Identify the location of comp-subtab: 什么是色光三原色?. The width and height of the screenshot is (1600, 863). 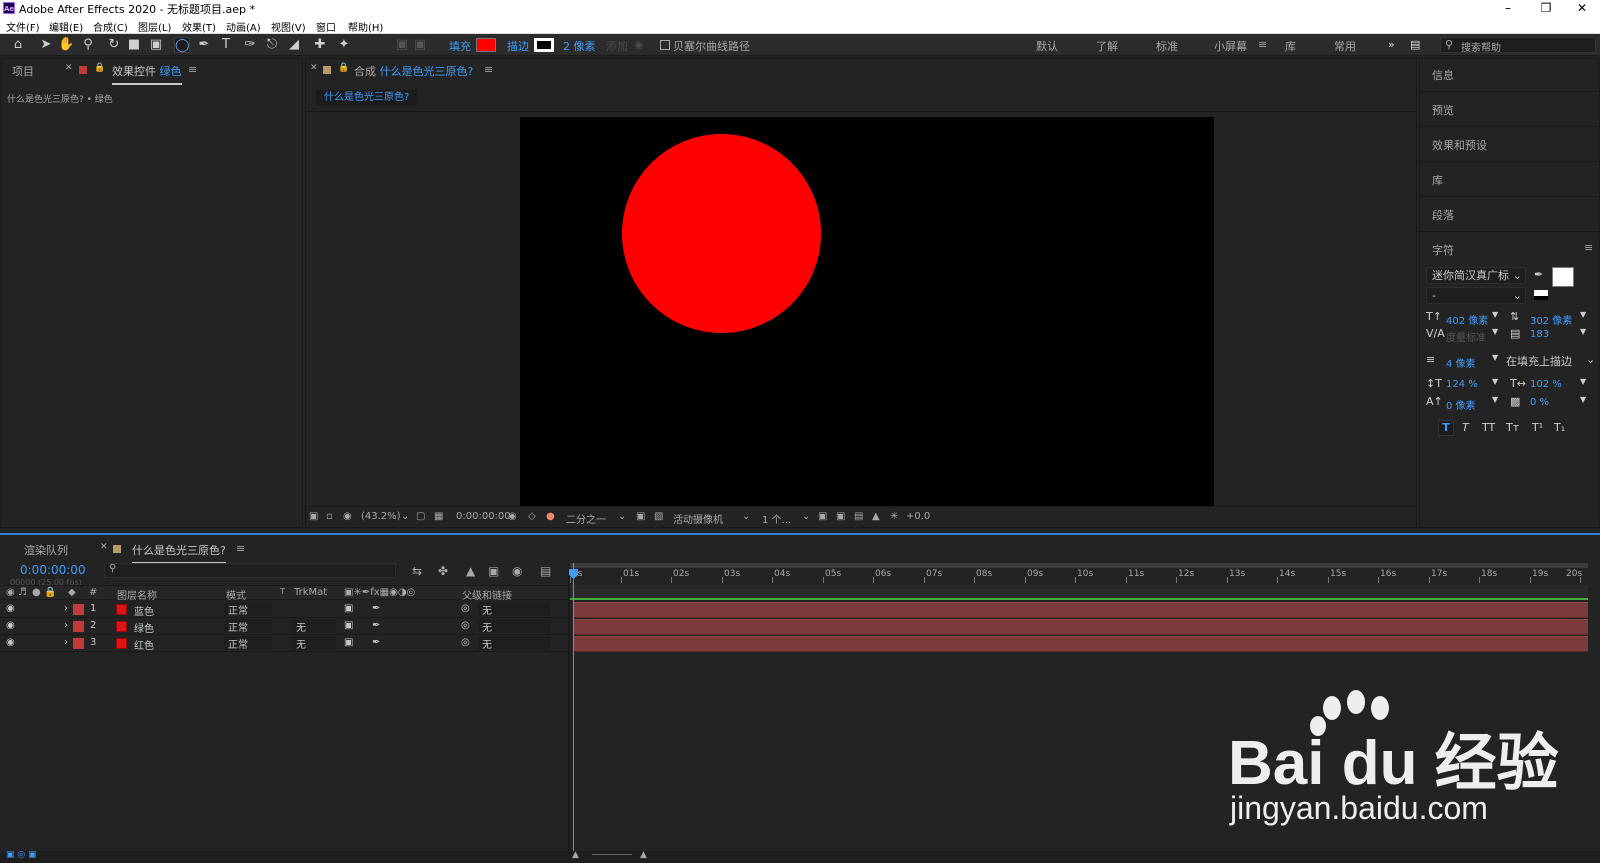
(367, 98).